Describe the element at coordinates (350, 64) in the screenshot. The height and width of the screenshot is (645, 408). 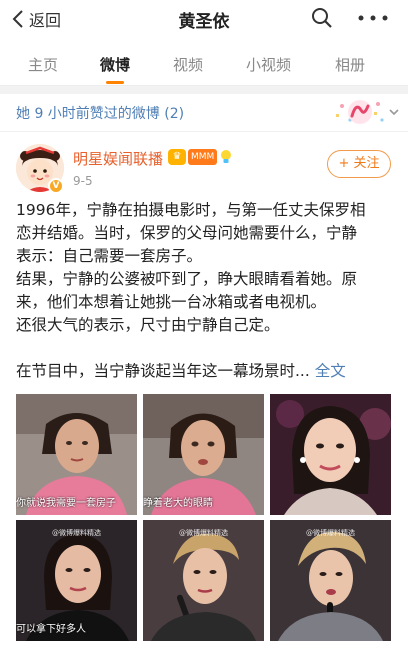
I see `tab-album: 相册` at that location.